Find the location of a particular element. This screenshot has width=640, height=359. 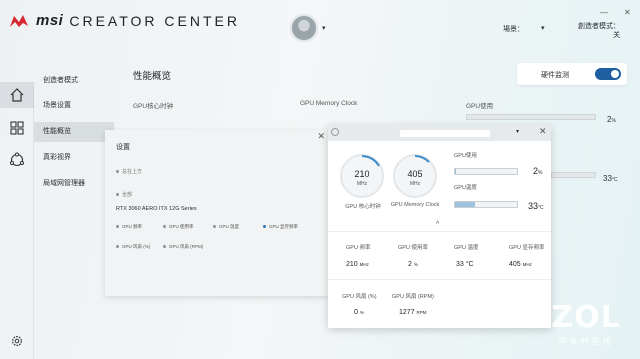

option-label: GPU 显存频率 is located at coordinates (284, 226).